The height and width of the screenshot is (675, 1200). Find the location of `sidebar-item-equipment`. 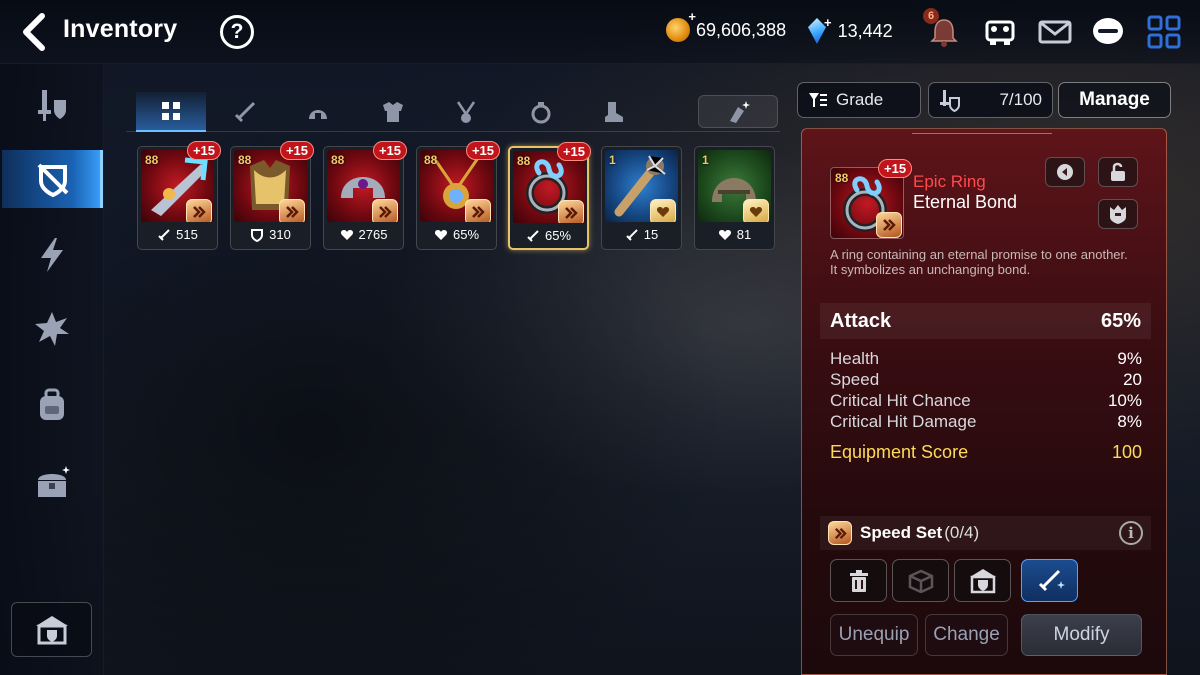

sidebar-item-equipment is located at coordinates (52, 105).